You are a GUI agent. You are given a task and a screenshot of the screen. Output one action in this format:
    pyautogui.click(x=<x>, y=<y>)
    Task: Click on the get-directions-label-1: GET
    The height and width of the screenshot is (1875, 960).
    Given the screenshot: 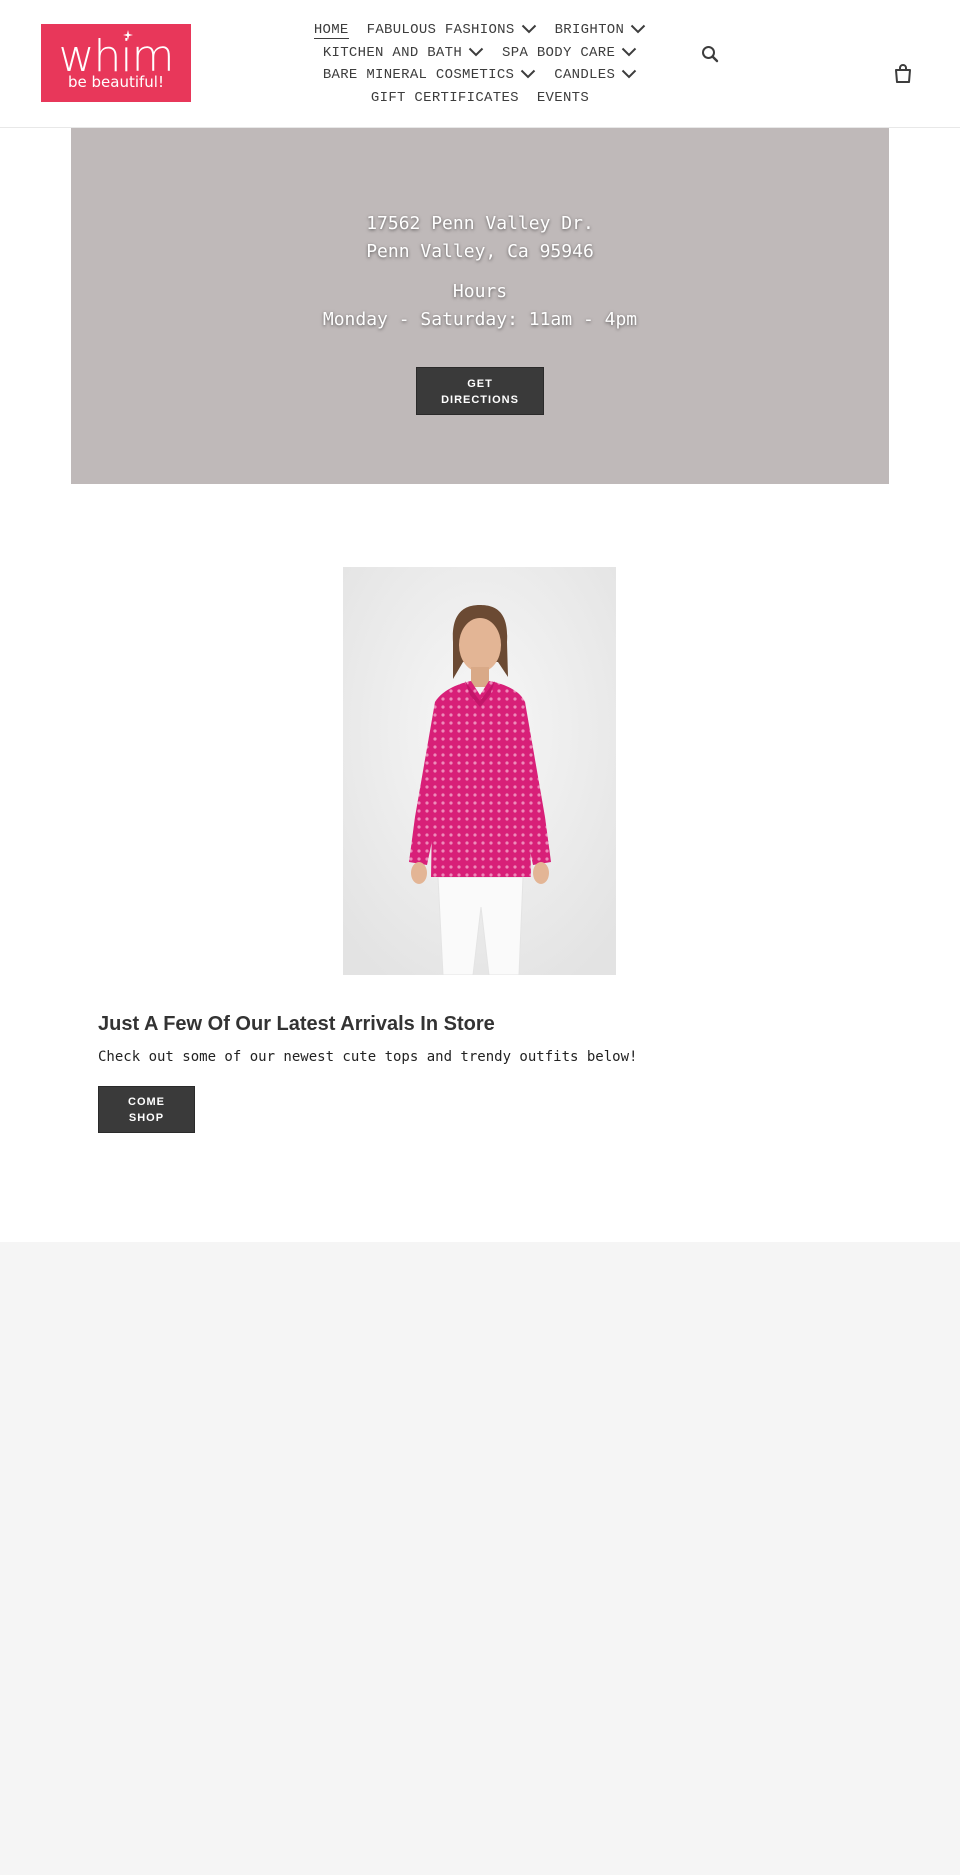 What is the action you would take?
    pyautogui.click(x=480, y=384)
    